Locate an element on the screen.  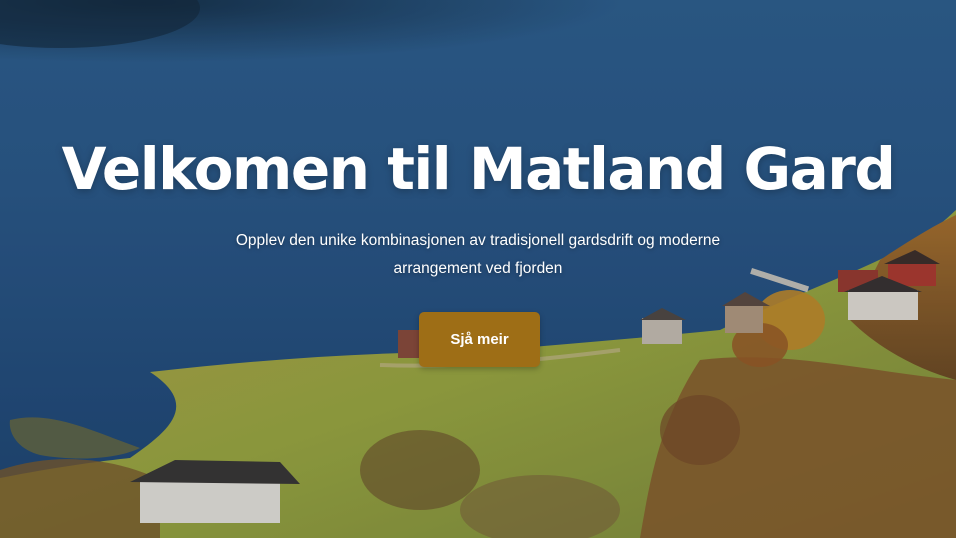
hero-subtitle-line2: arrangement ved fjorden is located at coordinates (478, 268).